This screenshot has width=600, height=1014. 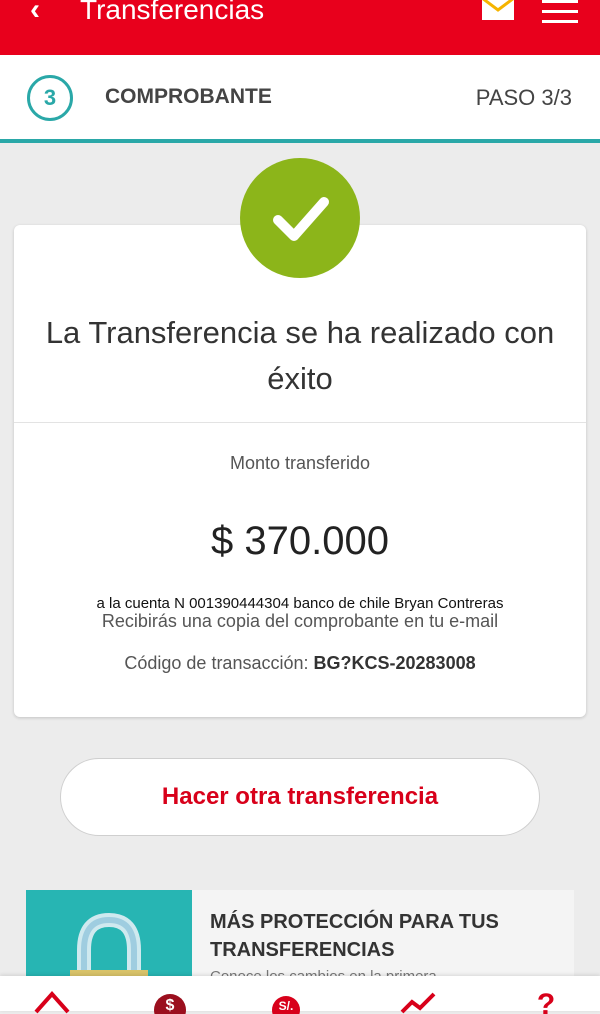 What do you see at coordinates (300, 541) in the screenshot?
I see `transfer-amount: $ 370.000` at bounding box center [300, 541].